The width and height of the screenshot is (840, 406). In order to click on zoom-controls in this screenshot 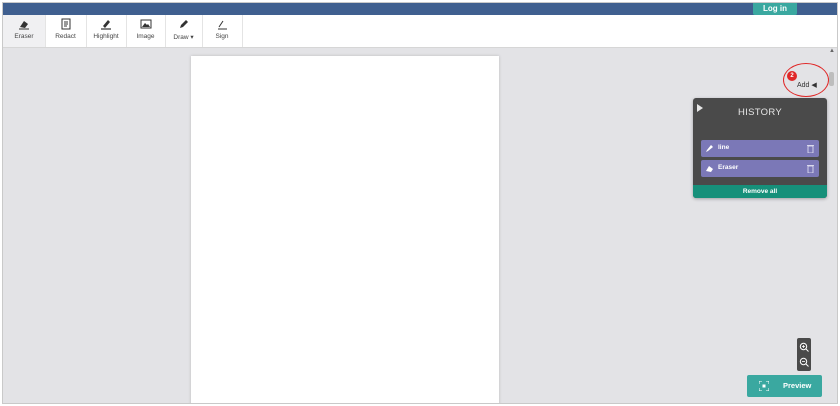, I will do `click(804, 354)`.